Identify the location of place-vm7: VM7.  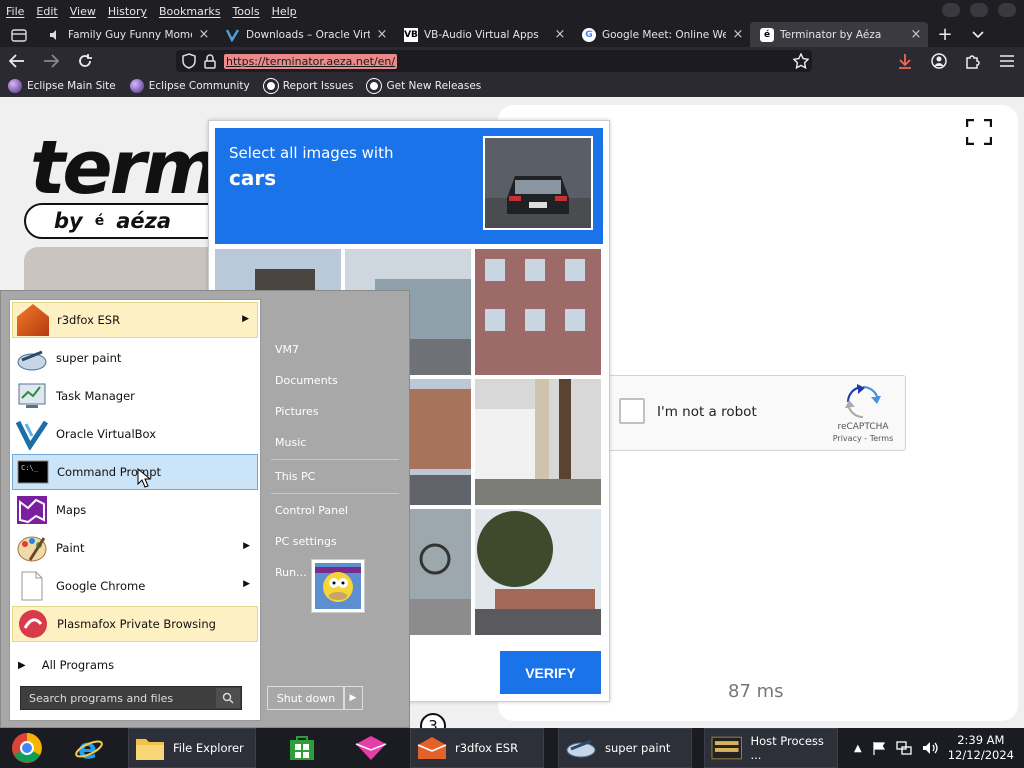
(287, 349).